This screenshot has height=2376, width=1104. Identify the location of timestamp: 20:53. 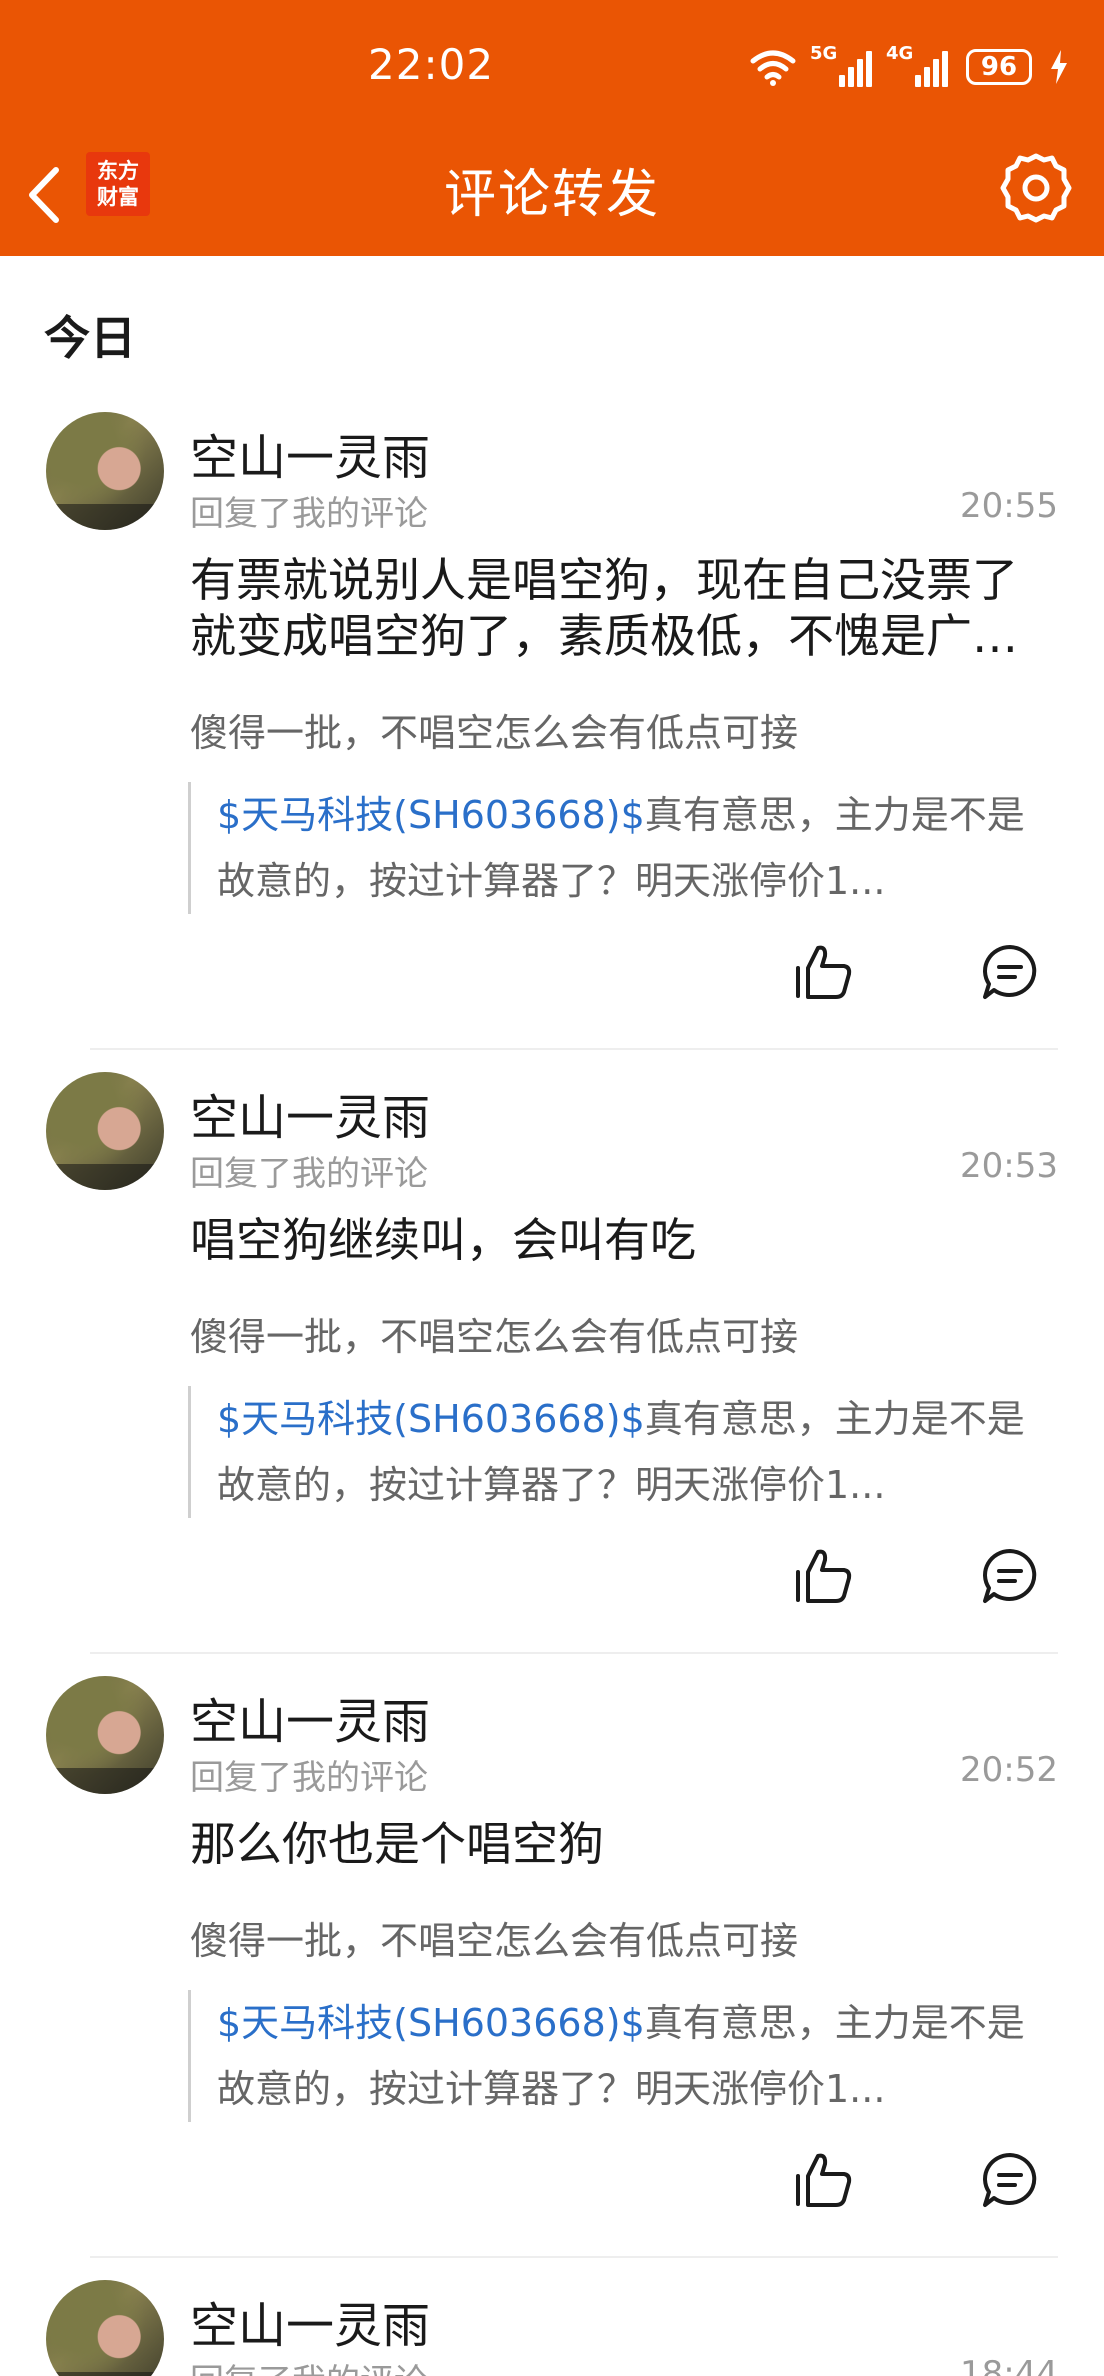
(1009, 1166).